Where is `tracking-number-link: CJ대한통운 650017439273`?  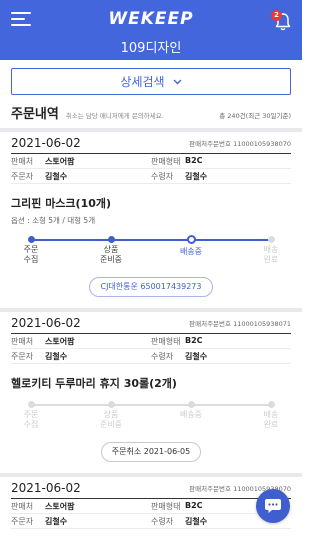 tracking-number-link: CJ대한통운 650017439273 is located at coordinates (151, 287).